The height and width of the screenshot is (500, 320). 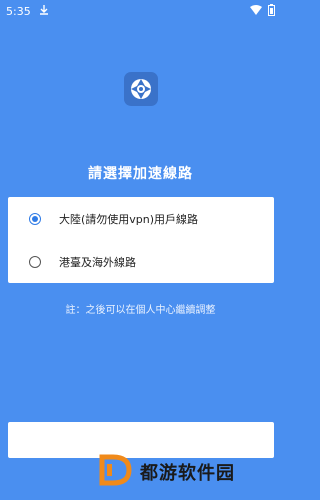 I want to click on route-option-mainland: 大陸(請勿使用vpn)用戶線路, so click(x=141, y=218).